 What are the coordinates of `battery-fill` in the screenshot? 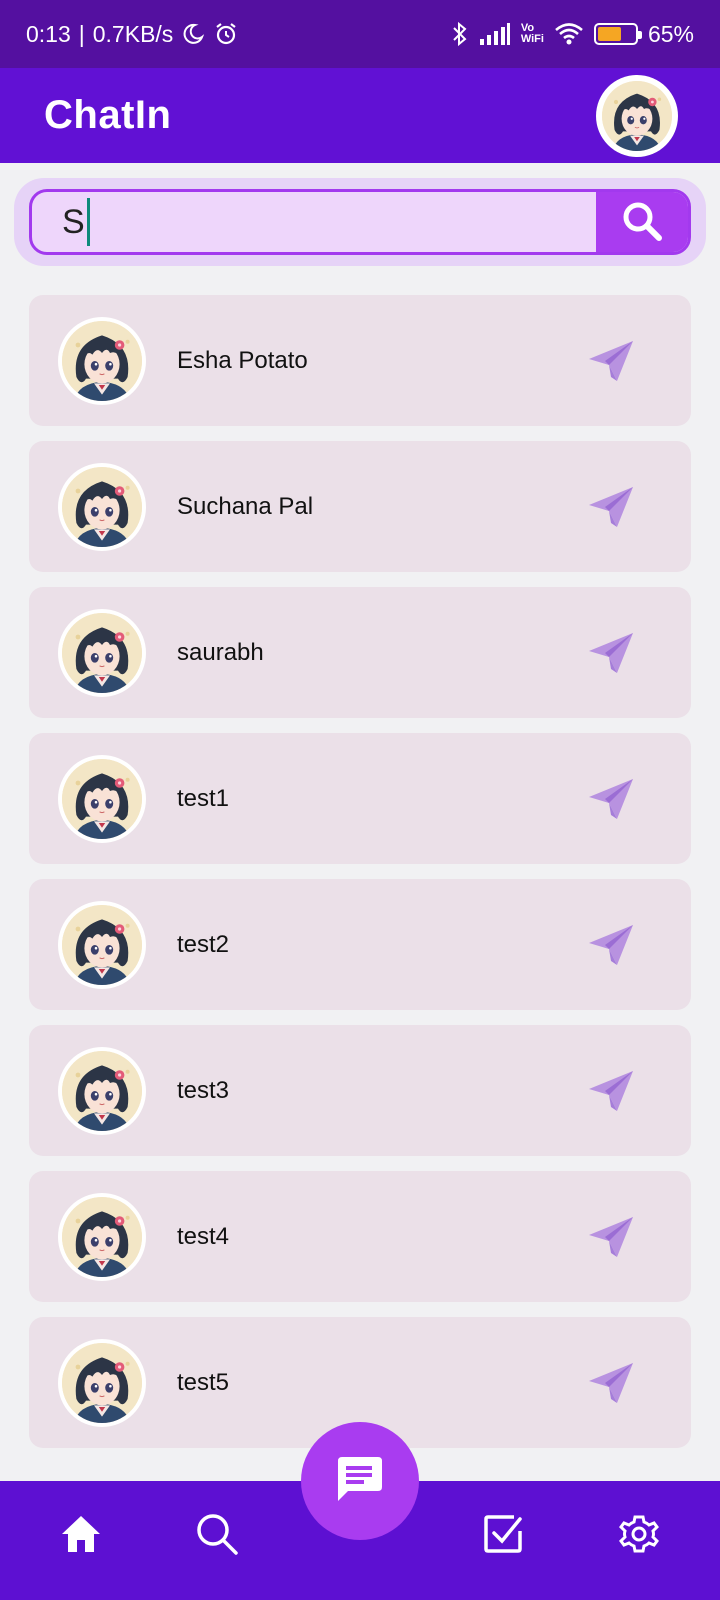 It's located at (609, 34).